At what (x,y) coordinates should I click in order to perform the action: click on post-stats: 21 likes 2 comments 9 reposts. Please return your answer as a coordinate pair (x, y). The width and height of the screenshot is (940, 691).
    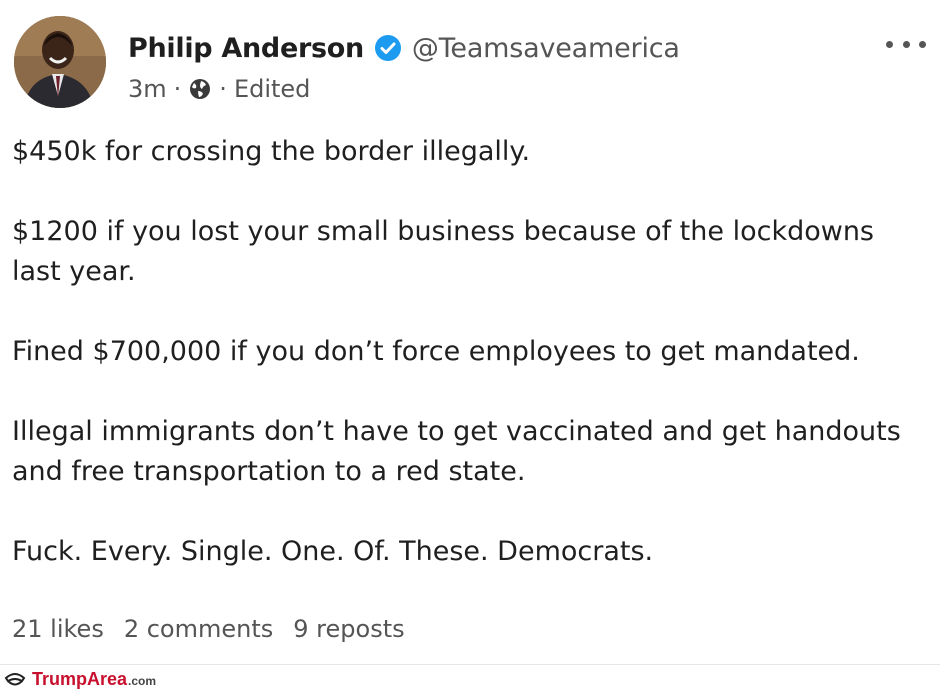
    Looking at the image, I should click on (218, 629).